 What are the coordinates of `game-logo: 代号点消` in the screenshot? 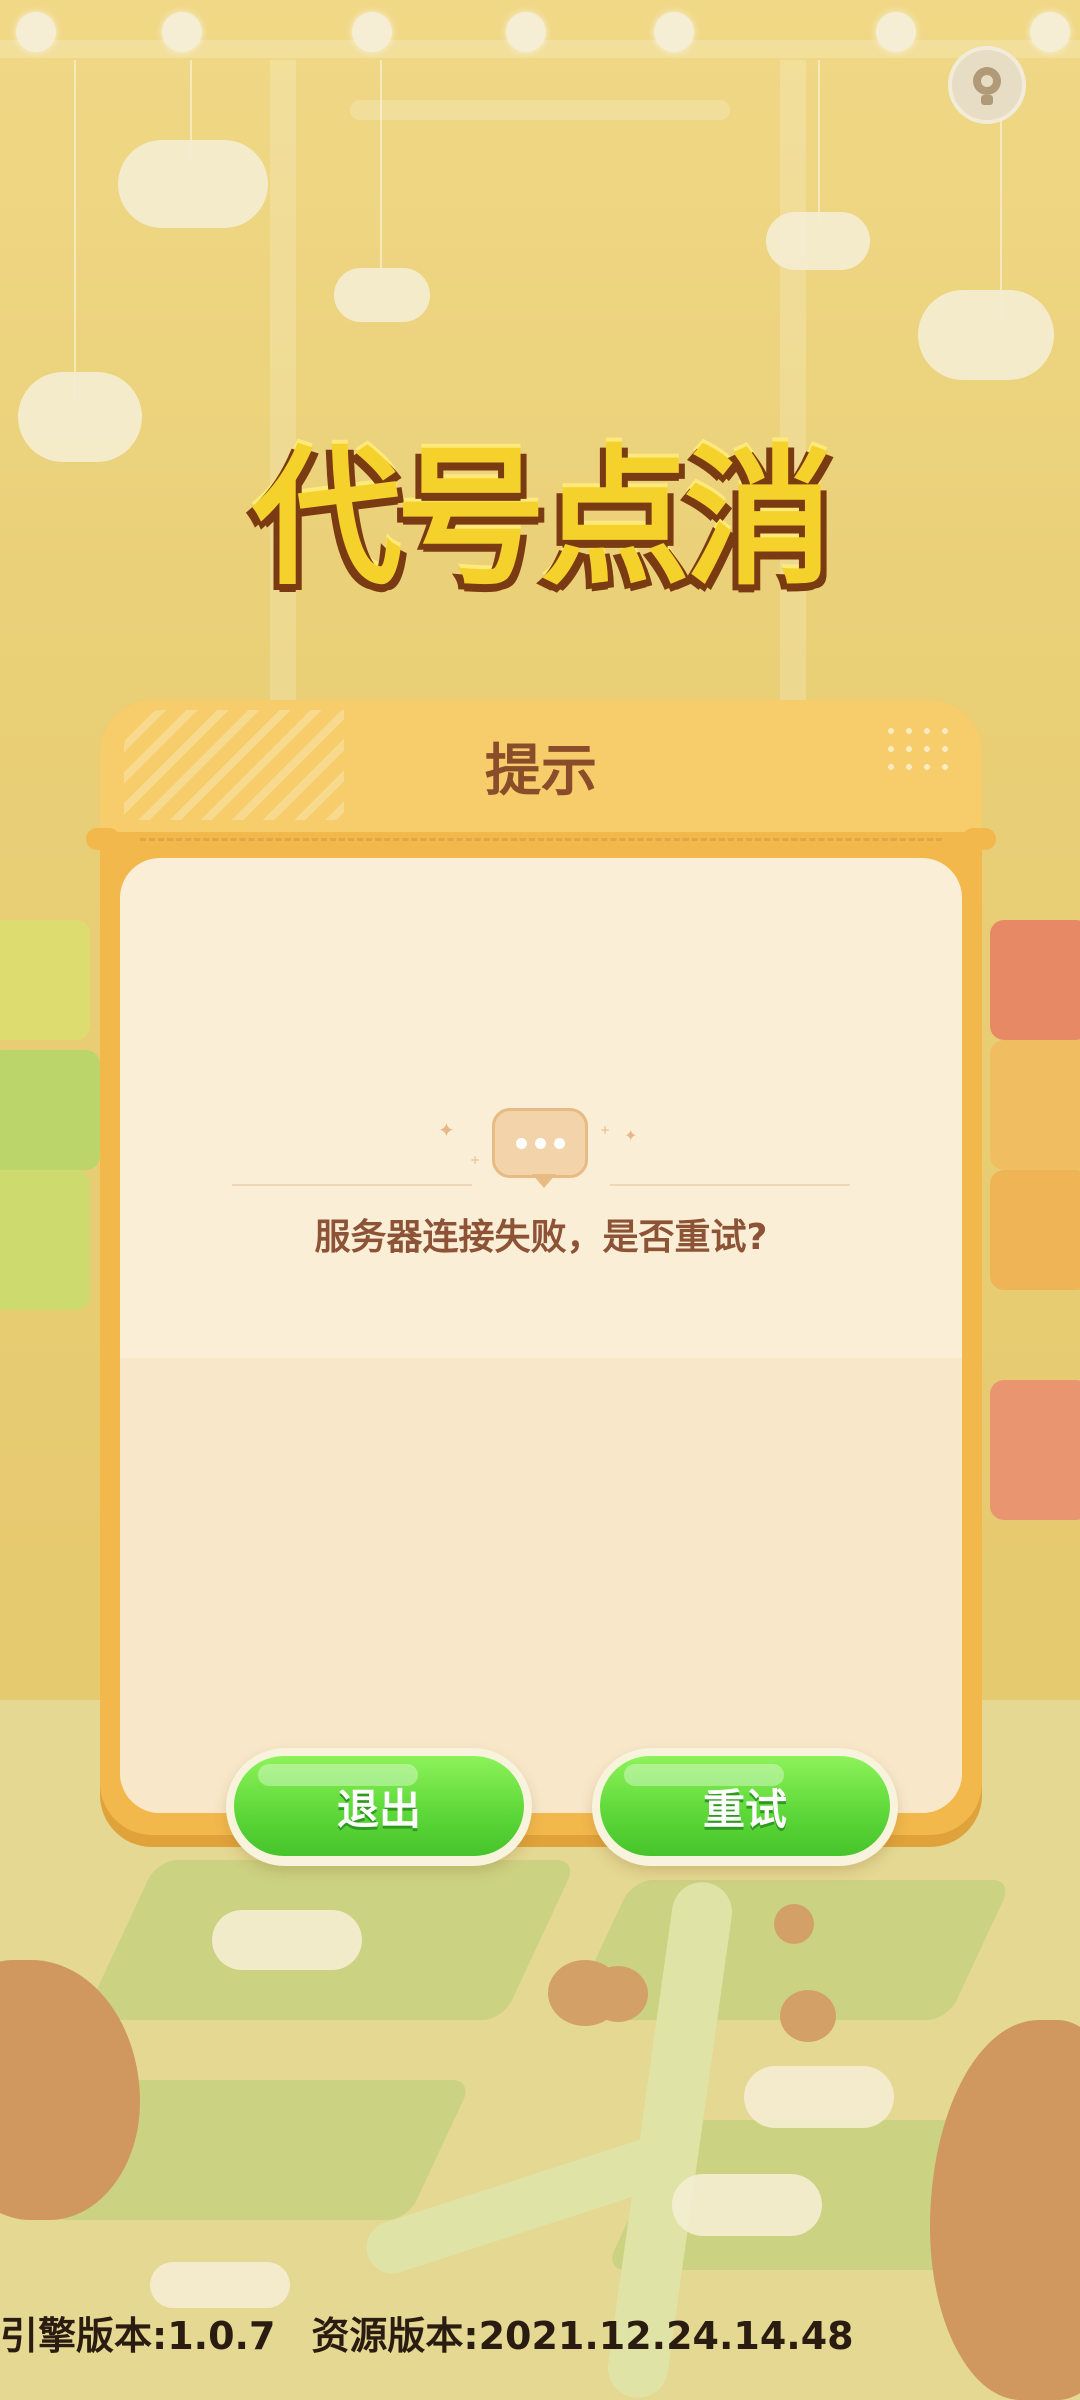 It's located at (540, 505).